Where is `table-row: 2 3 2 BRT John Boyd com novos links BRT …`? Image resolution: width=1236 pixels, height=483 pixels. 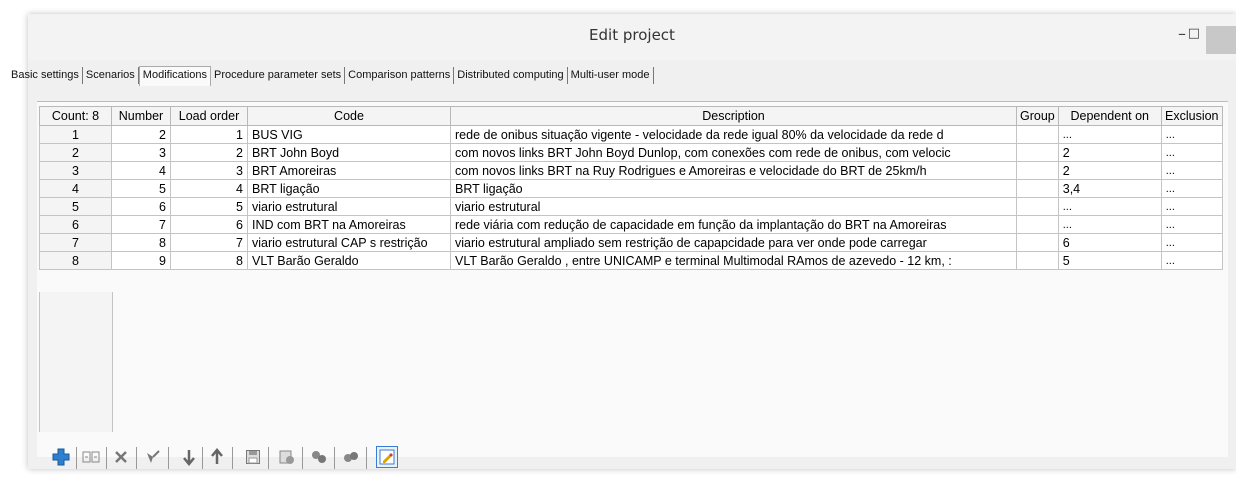 table-row: 2 3 2 BRT John Boyd com novos links BRT … is located at coordinates (631, 152).